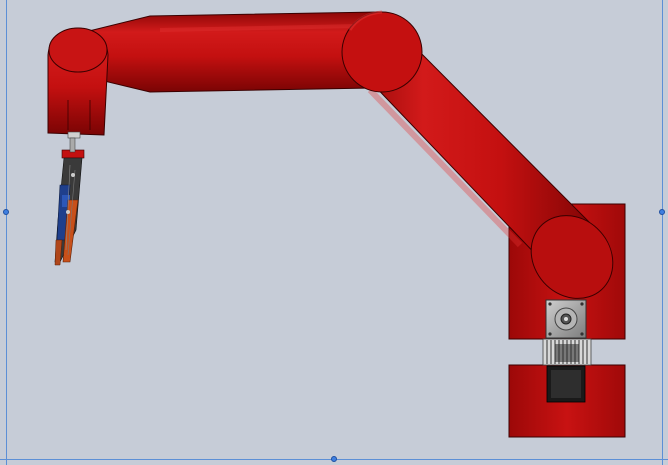 The height and width of the screenshot is (465, 668). I want to click on wrist-link, so click(78, 81).